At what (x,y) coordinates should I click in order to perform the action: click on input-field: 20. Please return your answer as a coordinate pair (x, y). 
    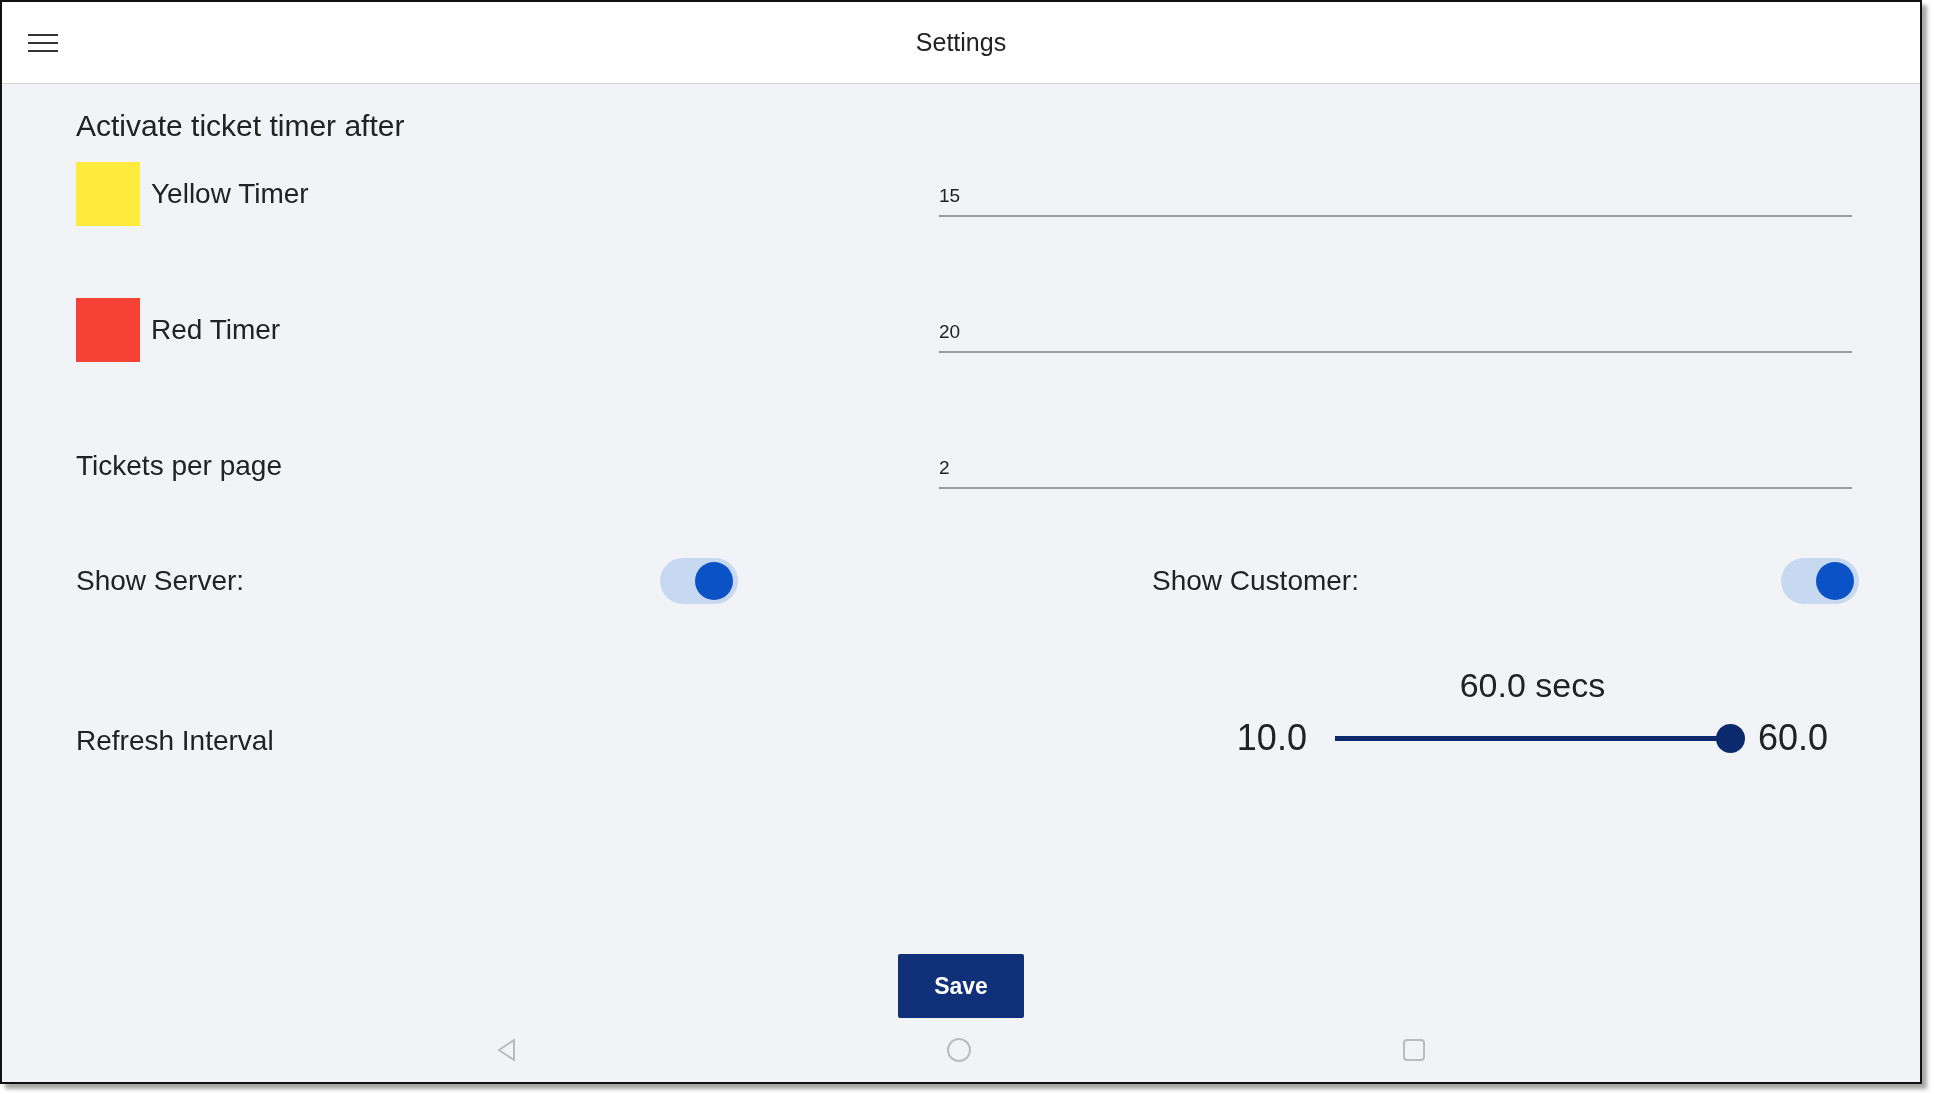
    Looking at the image, I should click on (1395, 334).